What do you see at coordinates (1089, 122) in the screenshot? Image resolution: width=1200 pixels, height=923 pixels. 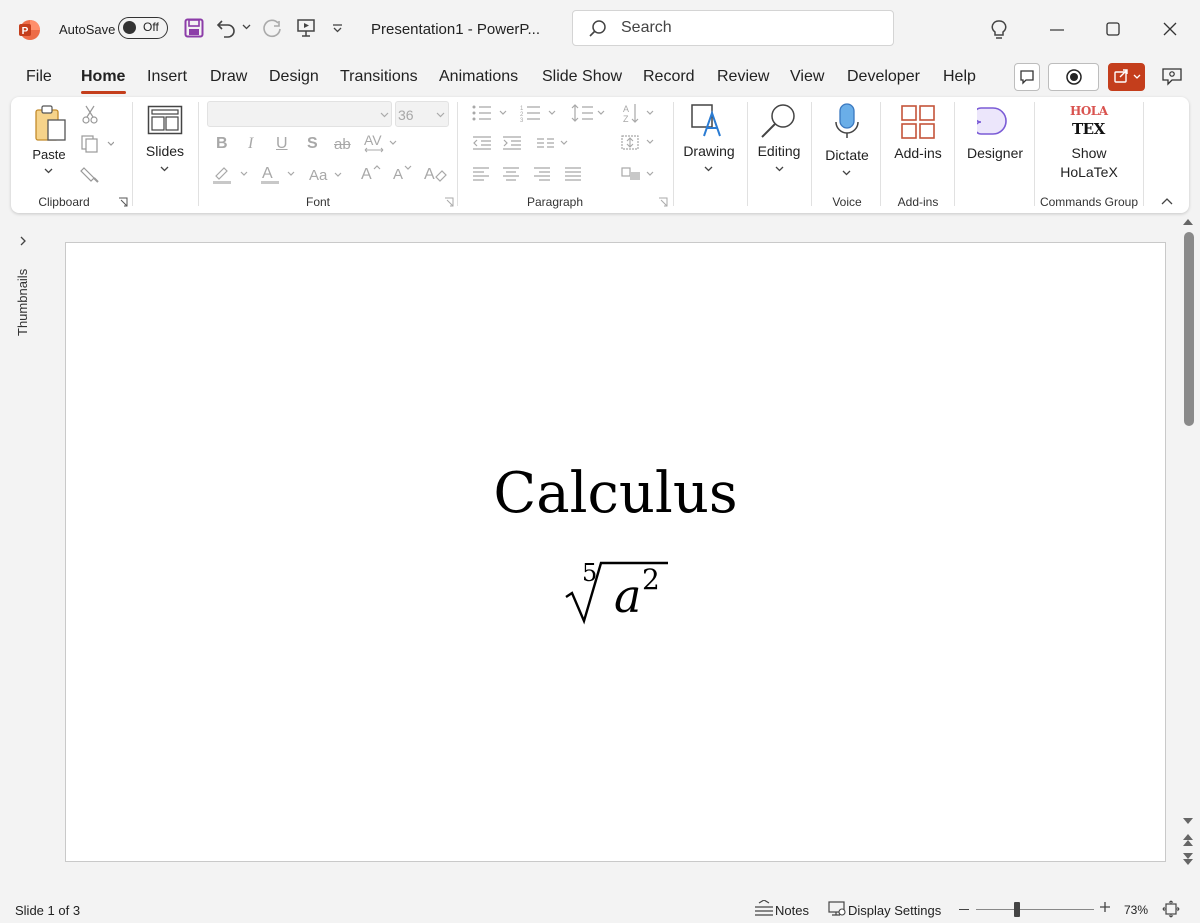 I see `holatex-logo: HOLA TEX` at bounding box center [1089, 122].